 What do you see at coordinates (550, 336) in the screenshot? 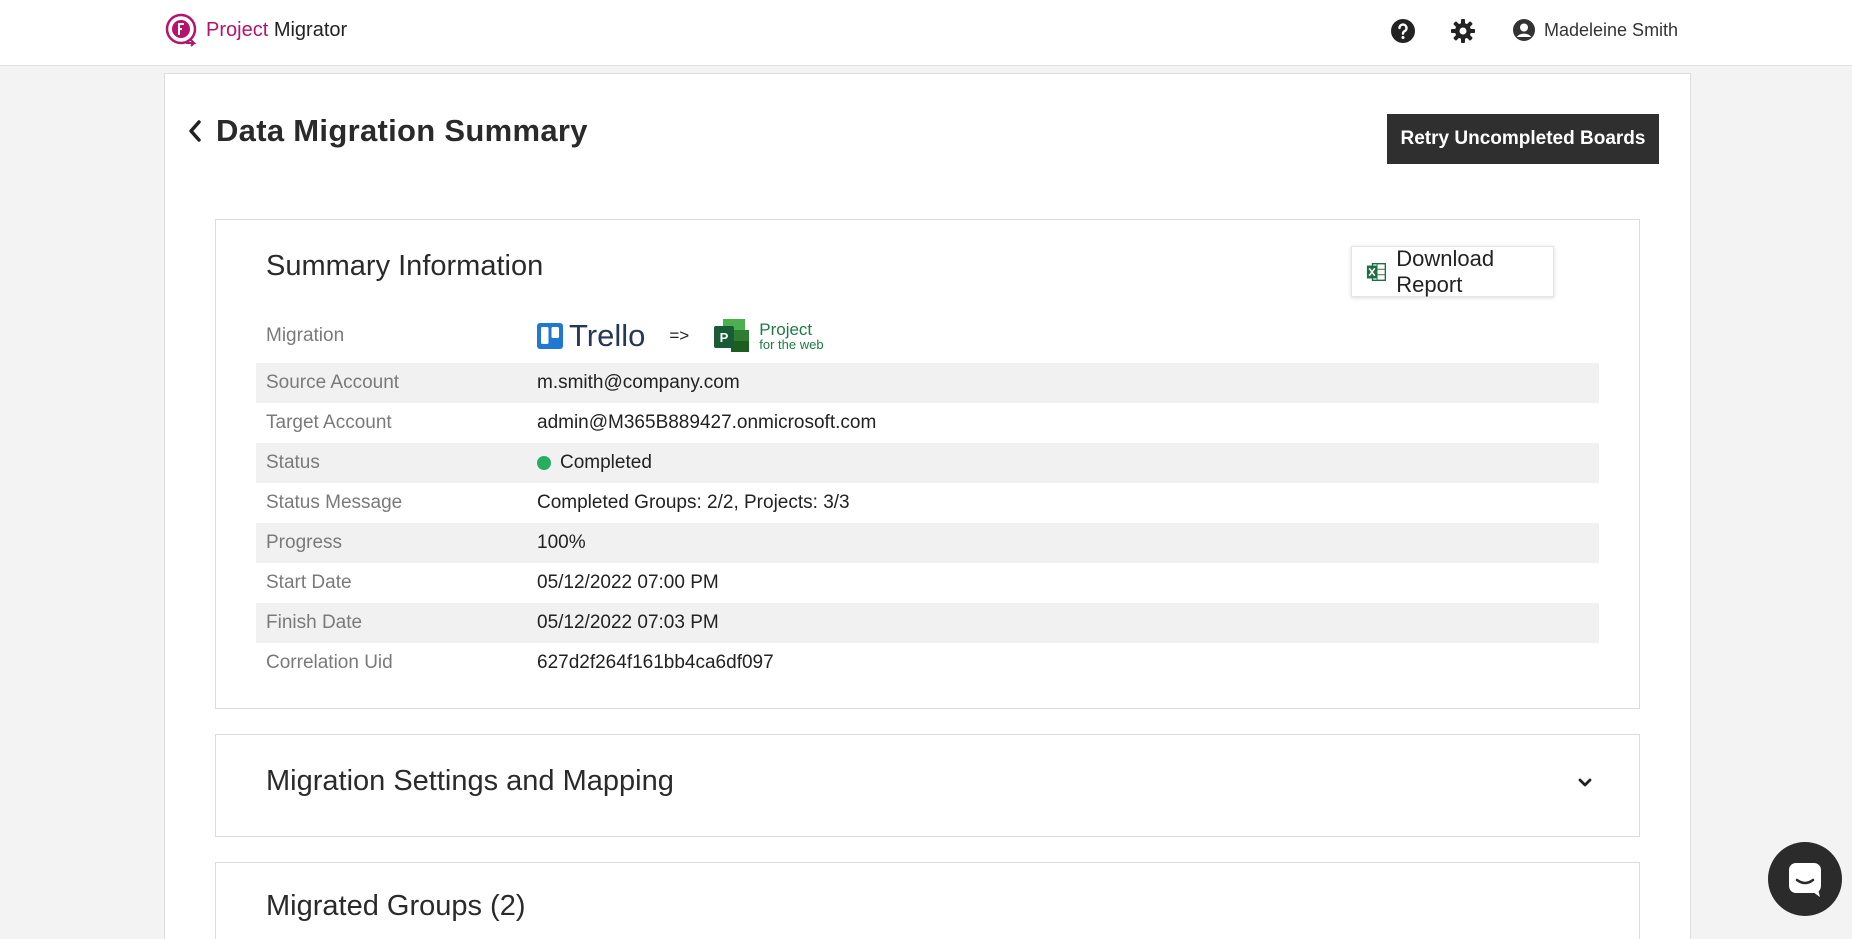
I see `trello-icon` at bounding box center [550, 336].